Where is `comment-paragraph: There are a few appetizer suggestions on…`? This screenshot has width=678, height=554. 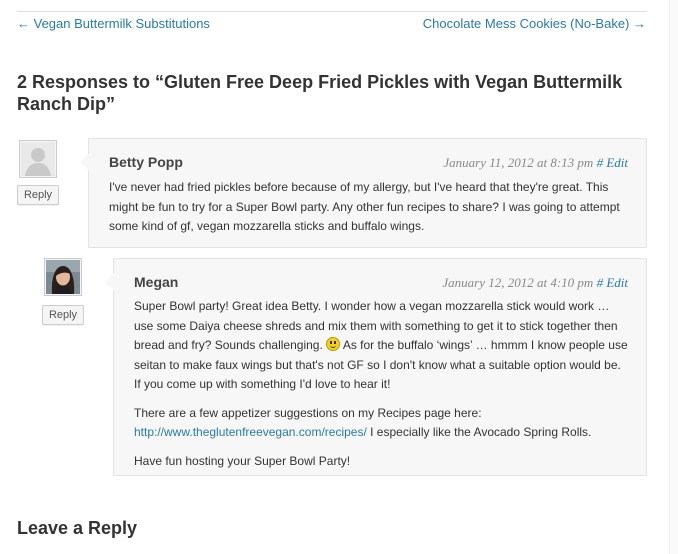
comment-paragraph: There are a few appetizer suggestions on… is located at coordinates (381, 423).